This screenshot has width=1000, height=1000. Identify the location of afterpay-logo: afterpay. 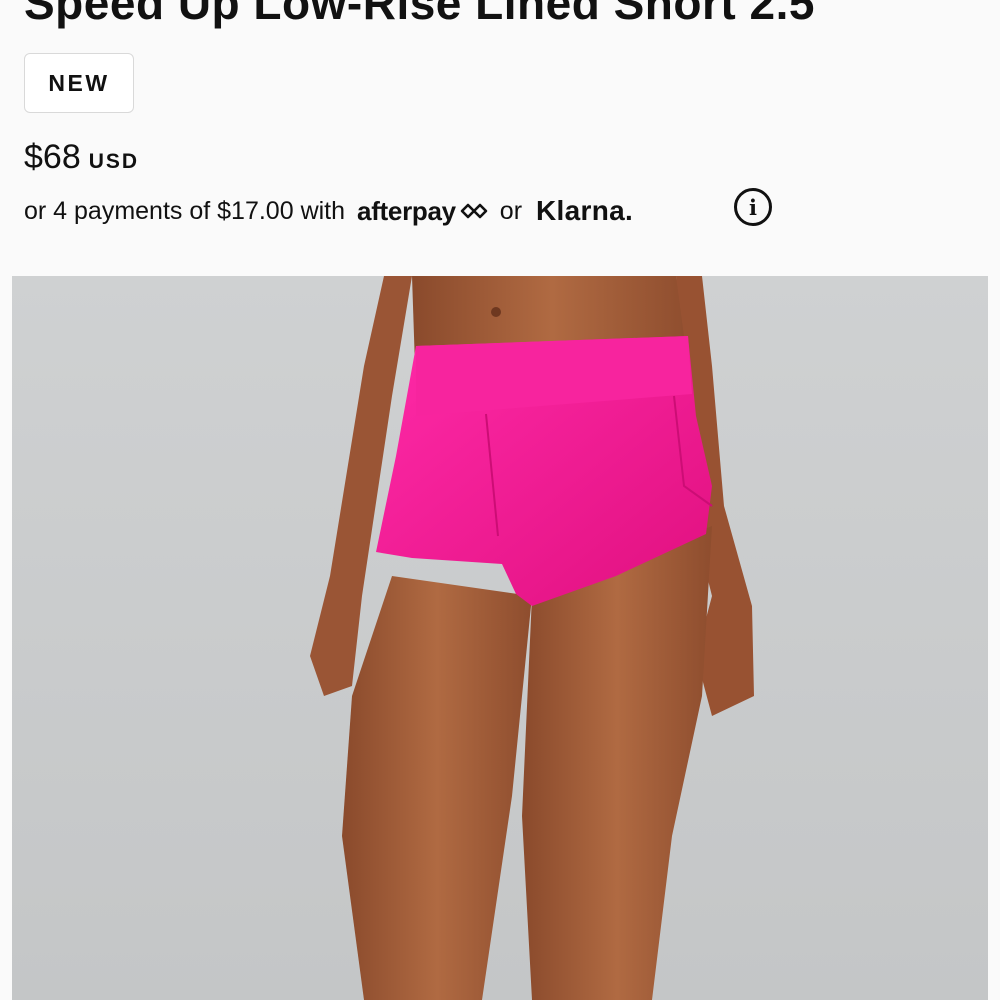
(422, 211).